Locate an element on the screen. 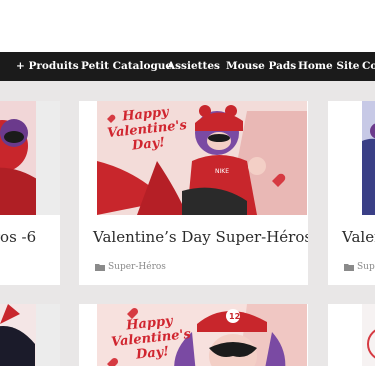 This screenshot has width=375, height=366. product-category: Super-Héros is located at coordinates (137, 267).